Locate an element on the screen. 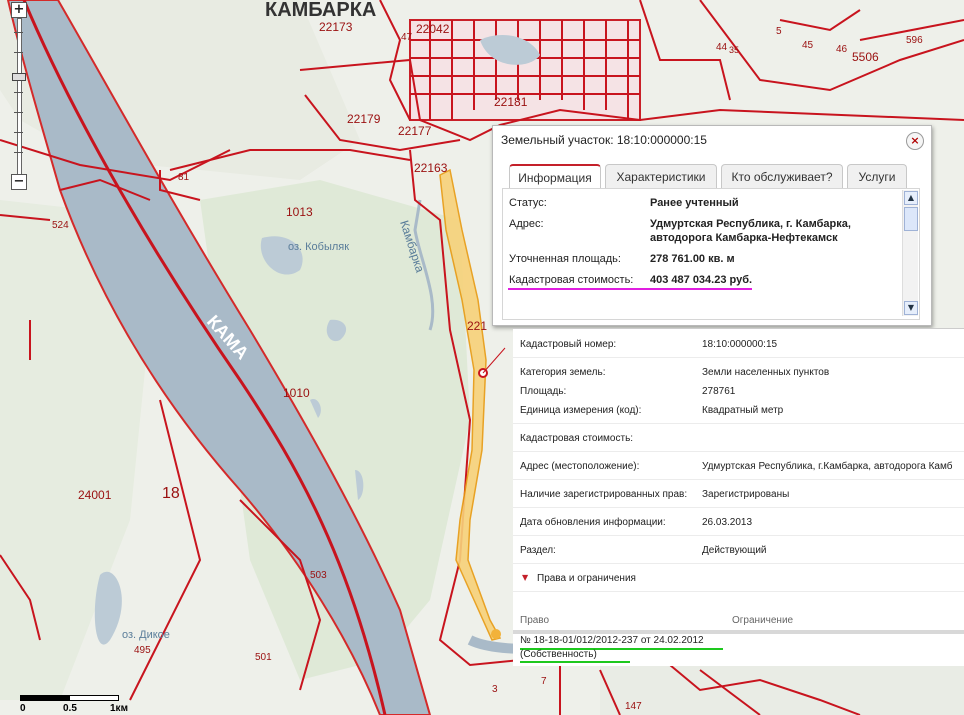 The image size is (964, 715). cadastral-cost-value: 403 487 034.23 руб. is located at coordinates (701, 280).